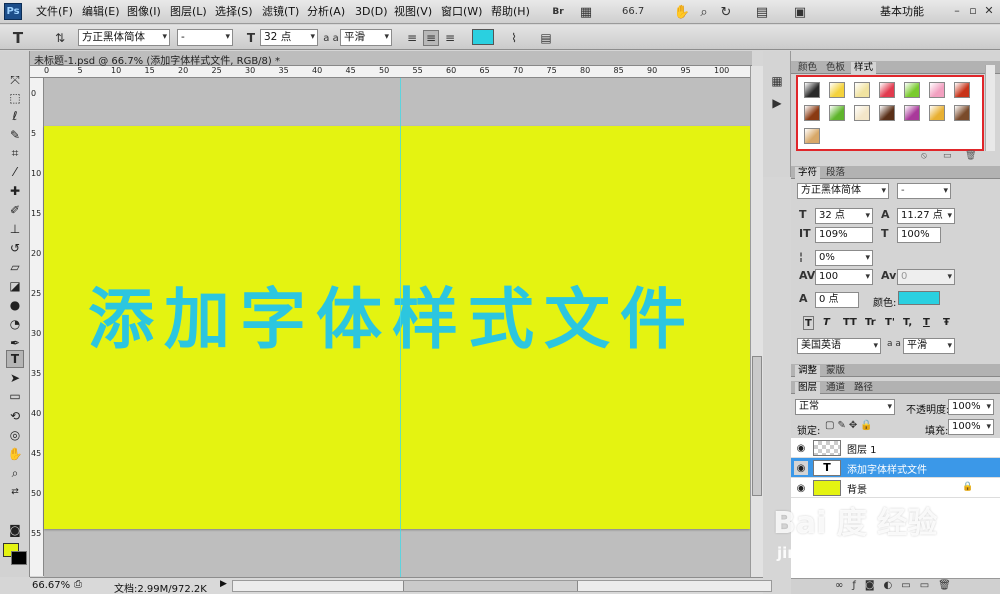 This screenshot has height=594, width=1000. Describe the element at coordinates (15, 324) in the screenshot. I see `dodge-tool-icon: ◔` at that location.